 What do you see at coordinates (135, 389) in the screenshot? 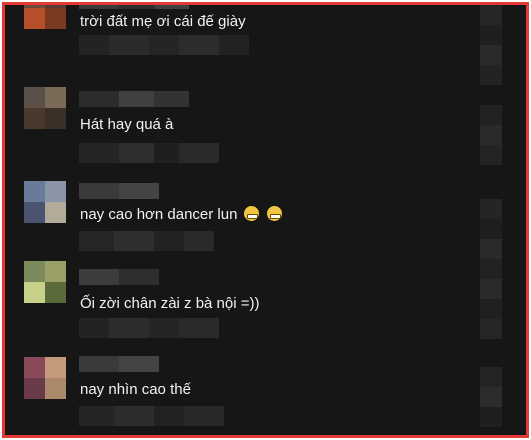
I see `comment-text: nay nhìn cao thế` at bounding box center [135, 389].